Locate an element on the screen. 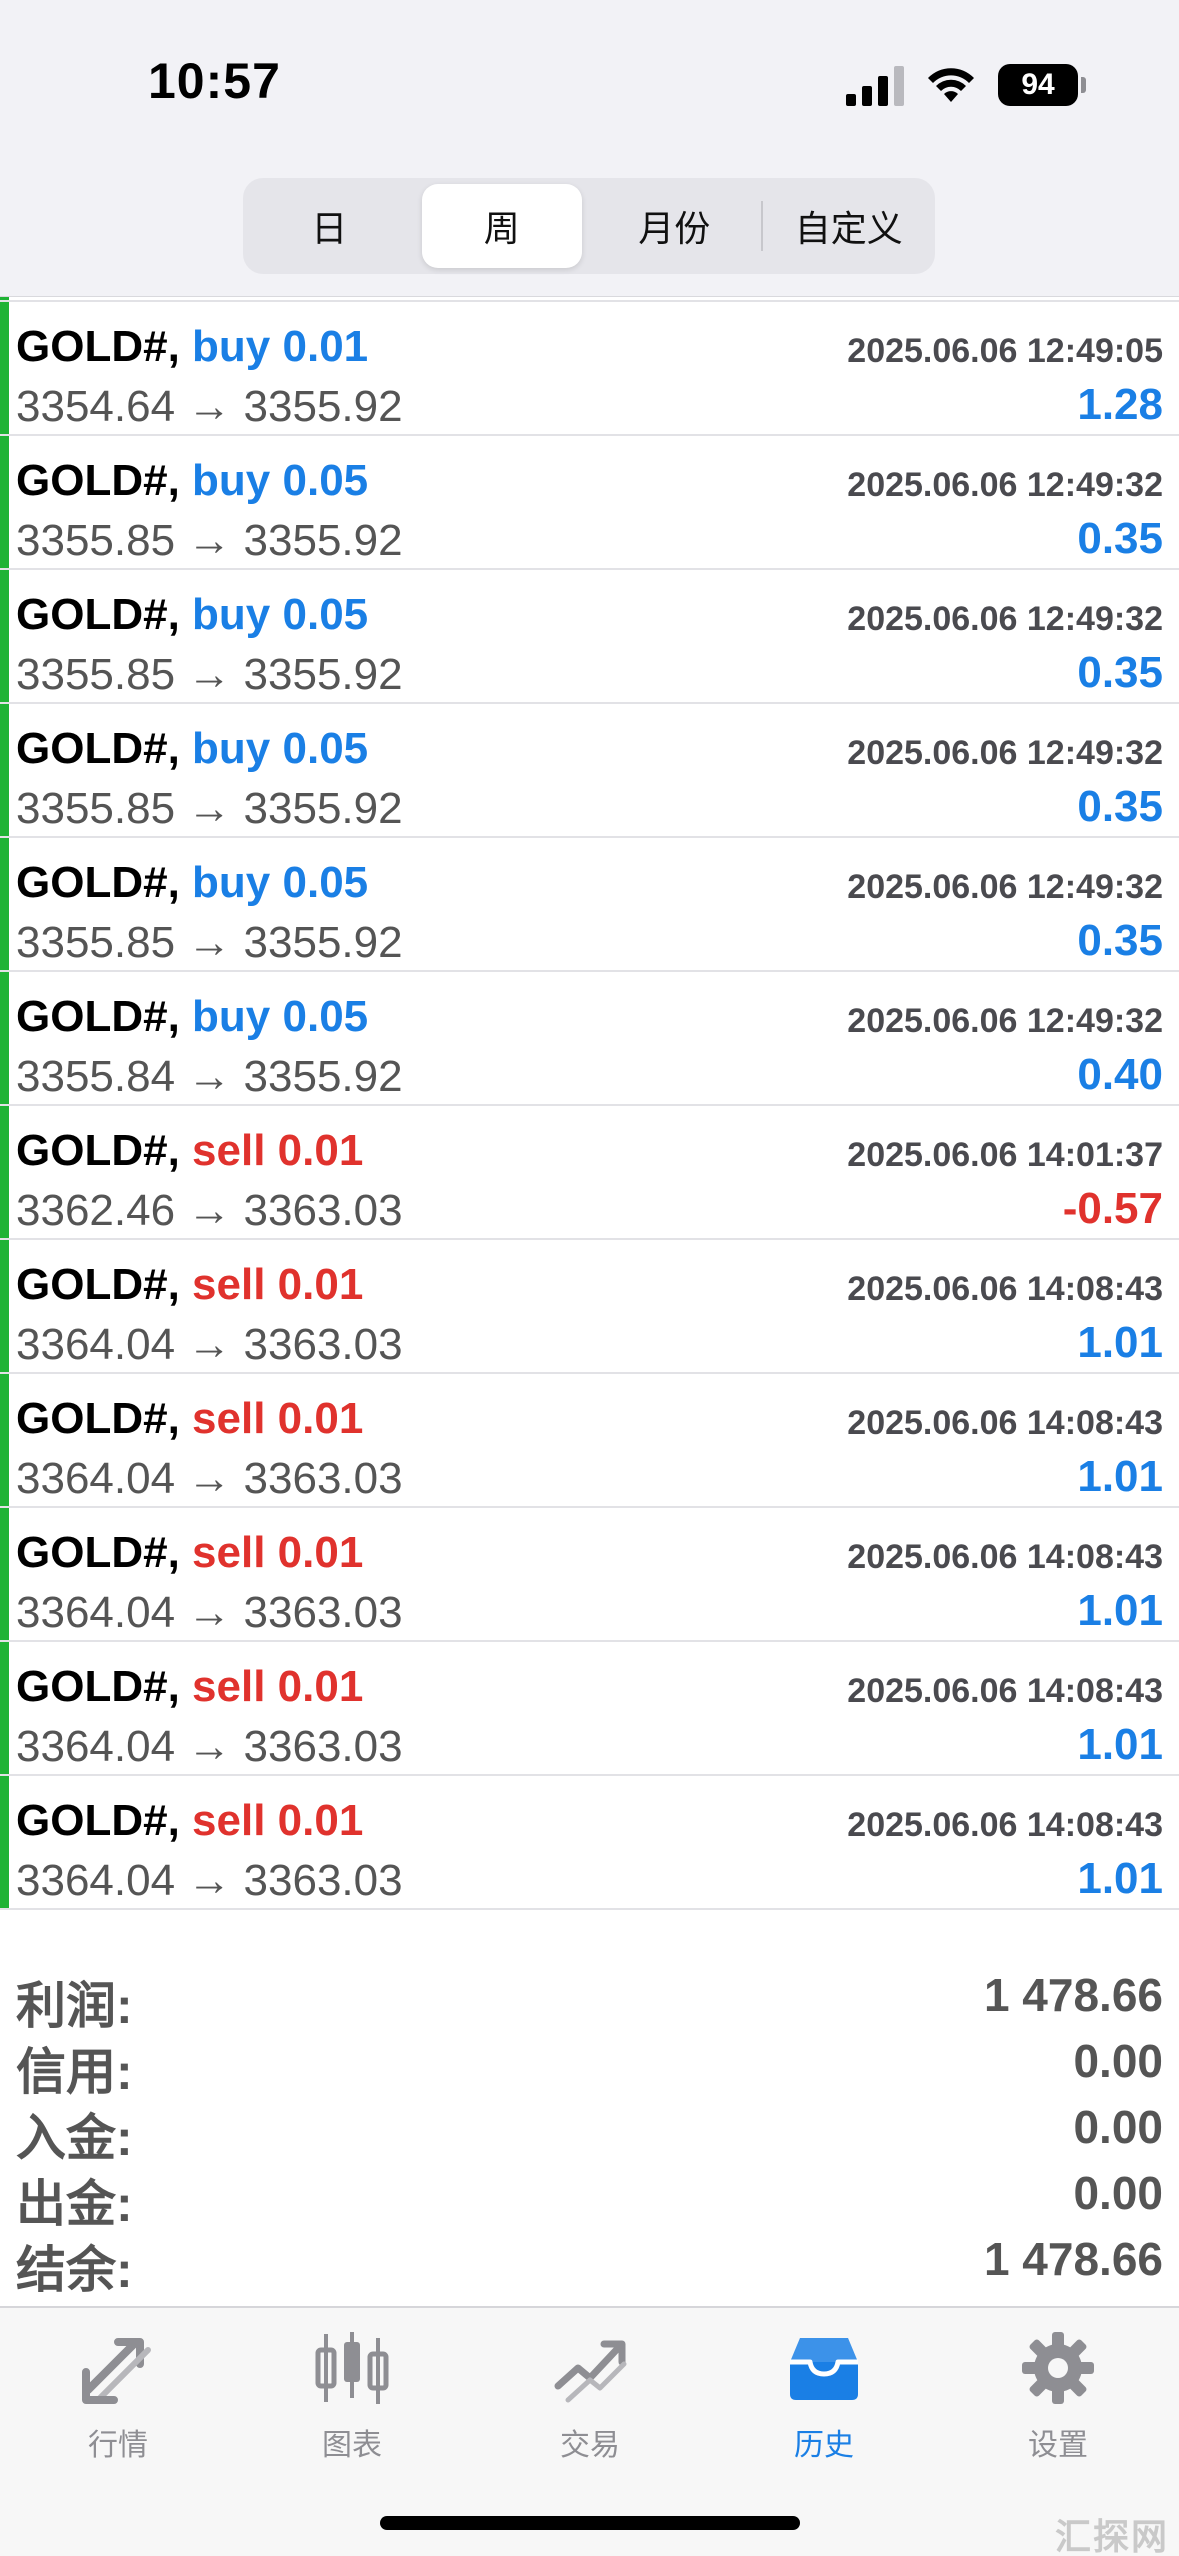 The height and width of the screenshot is (2556, 1179). trade-profit: 0.40 is located at coordinates (1120, 1074).